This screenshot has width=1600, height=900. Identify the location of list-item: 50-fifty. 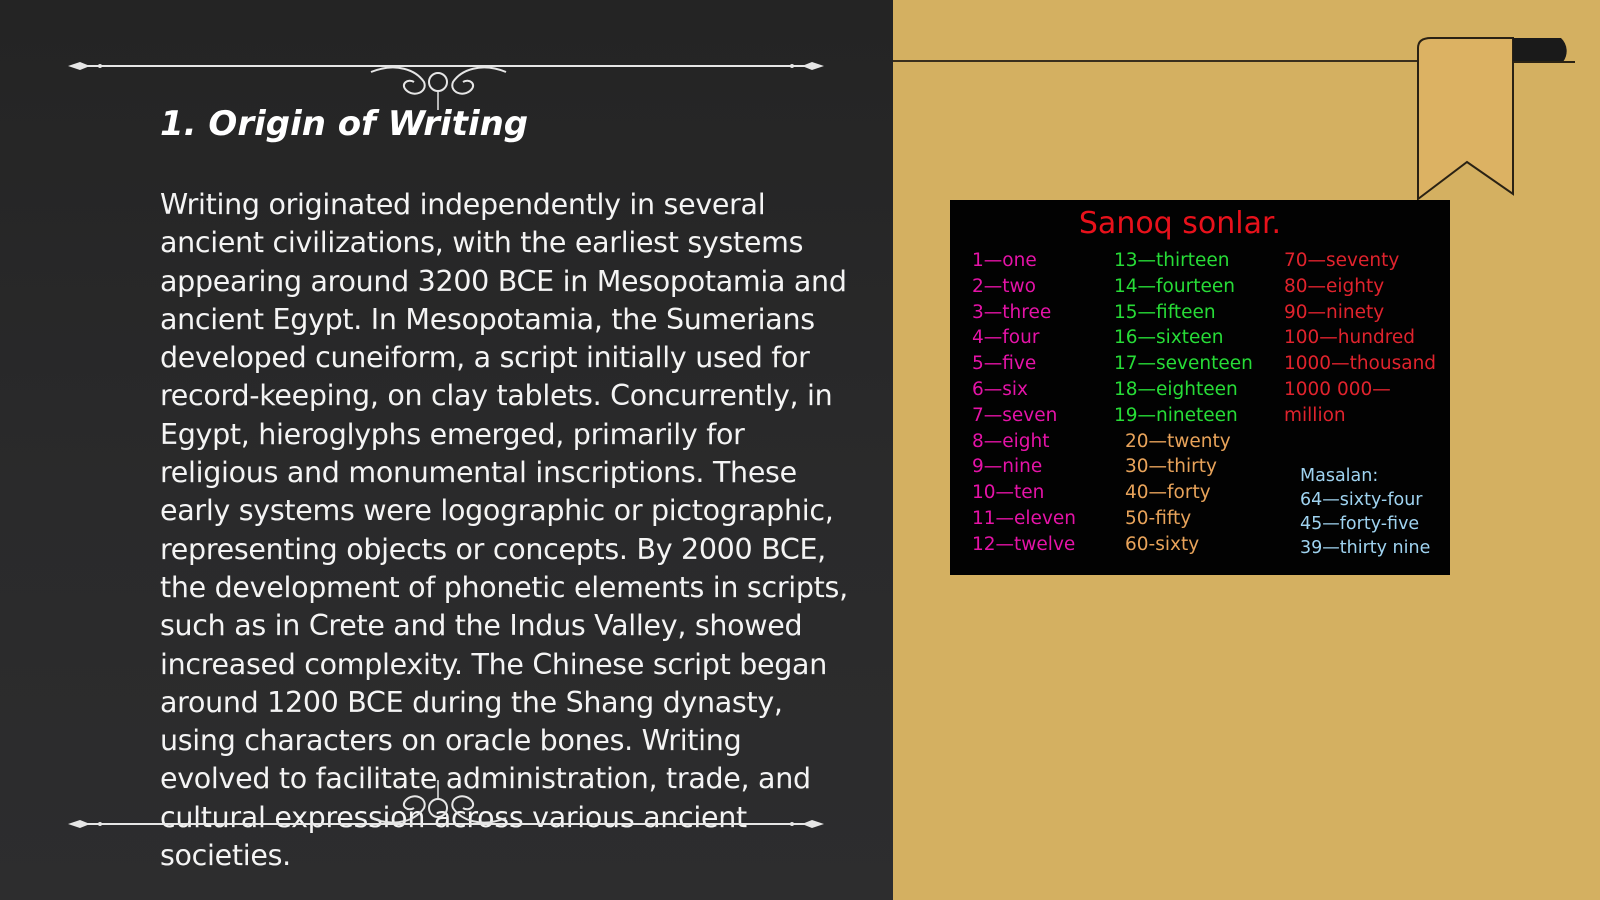
(1158, 518).